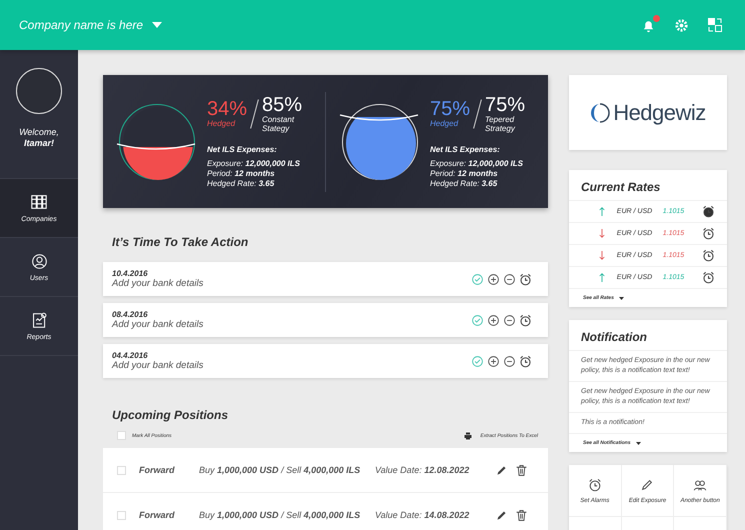 Image resolution: width=745 pixels, height=530 pixels. What do you see at coordinates (130, 355) in the screenshot?
I see `action-date: 04.4.2016` at bounding box center [130, 355].